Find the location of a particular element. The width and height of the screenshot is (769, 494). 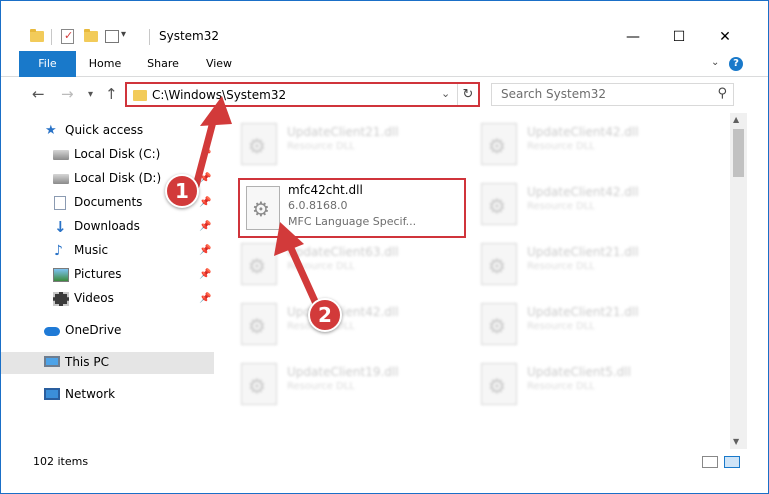

file-item: UpdateClient63.dll Resource DLL is located at coordinates (342, 266).